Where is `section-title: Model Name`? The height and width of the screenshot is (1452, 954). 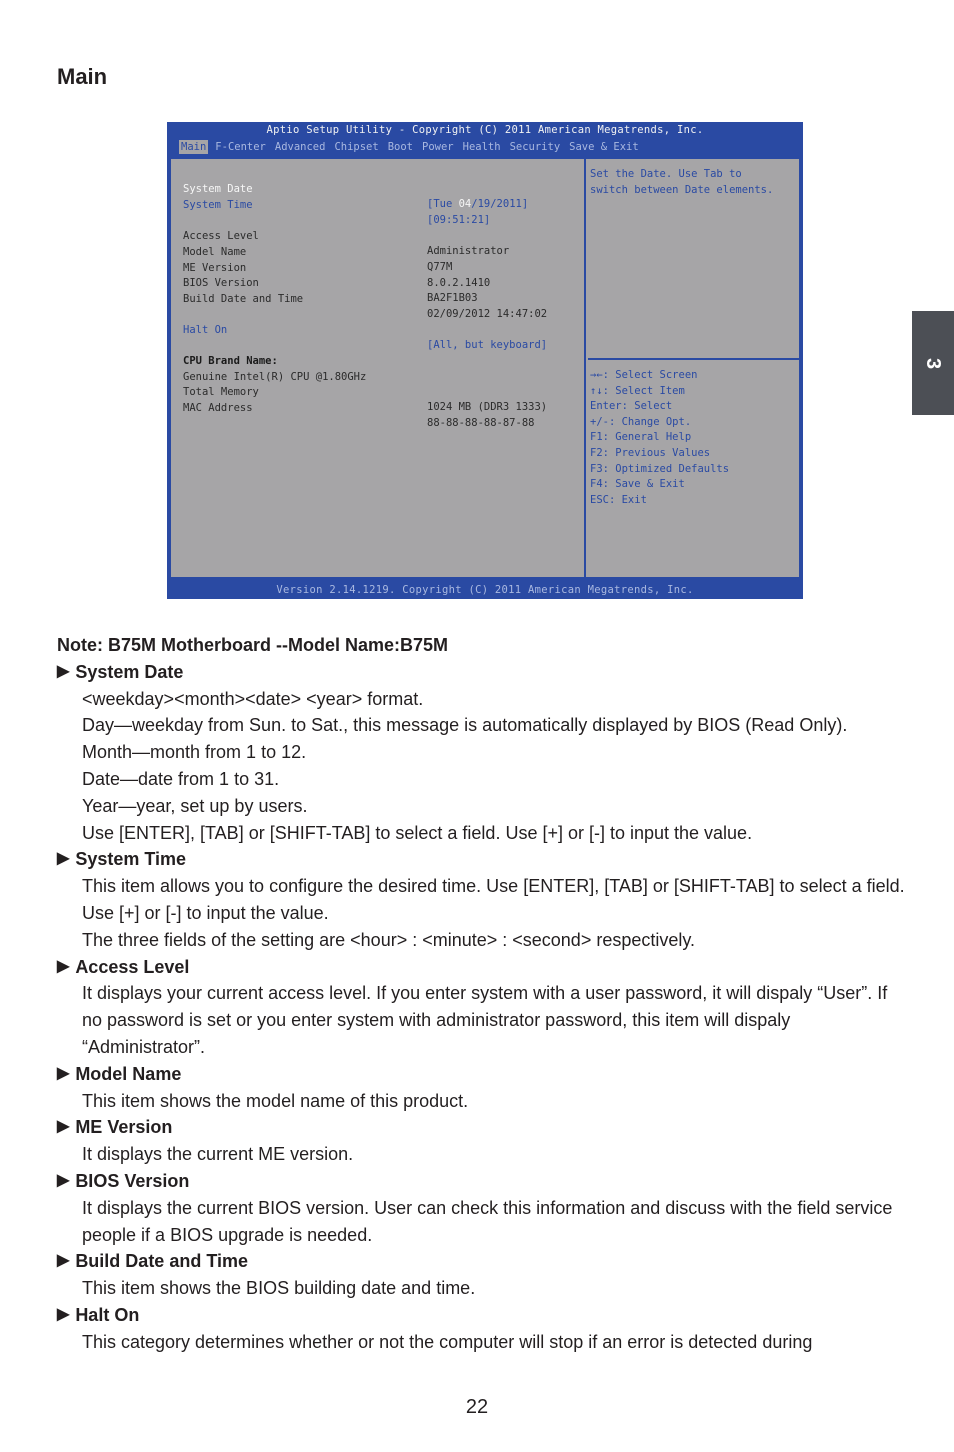
section-title: Model Name is located at coordinates (128, 1073).